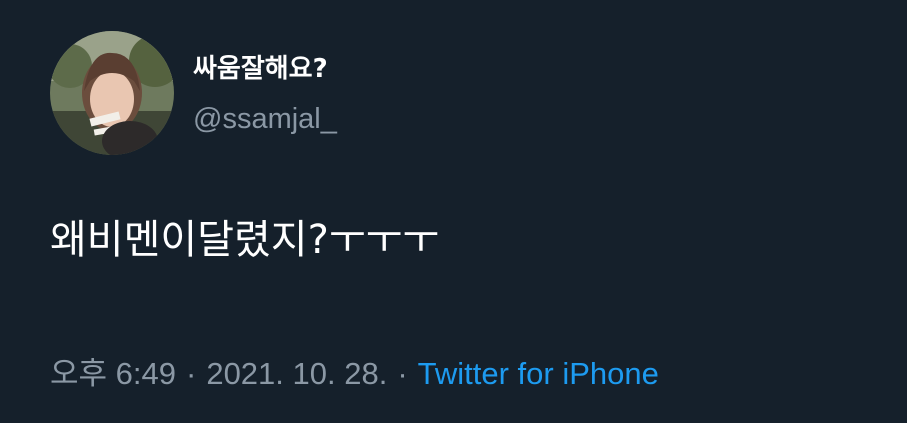 The width and height of the screenshot is (907, 423). Describe the element at coordinates (245, 240) in the screenshot. I see `tweet-text: 왜비멘이달렸지?ㅜㅜㅜ` at that location.